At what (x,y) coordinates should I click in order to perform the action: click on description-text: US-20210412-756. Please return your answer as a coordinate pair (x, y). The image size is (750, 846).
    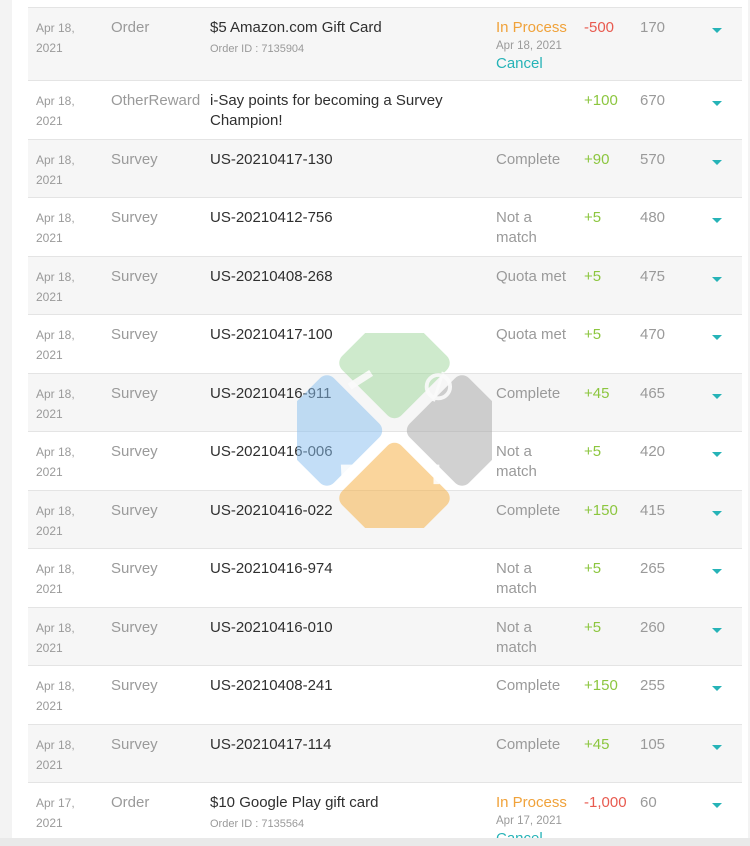
    Looking at the image, I should click on (271, 217).